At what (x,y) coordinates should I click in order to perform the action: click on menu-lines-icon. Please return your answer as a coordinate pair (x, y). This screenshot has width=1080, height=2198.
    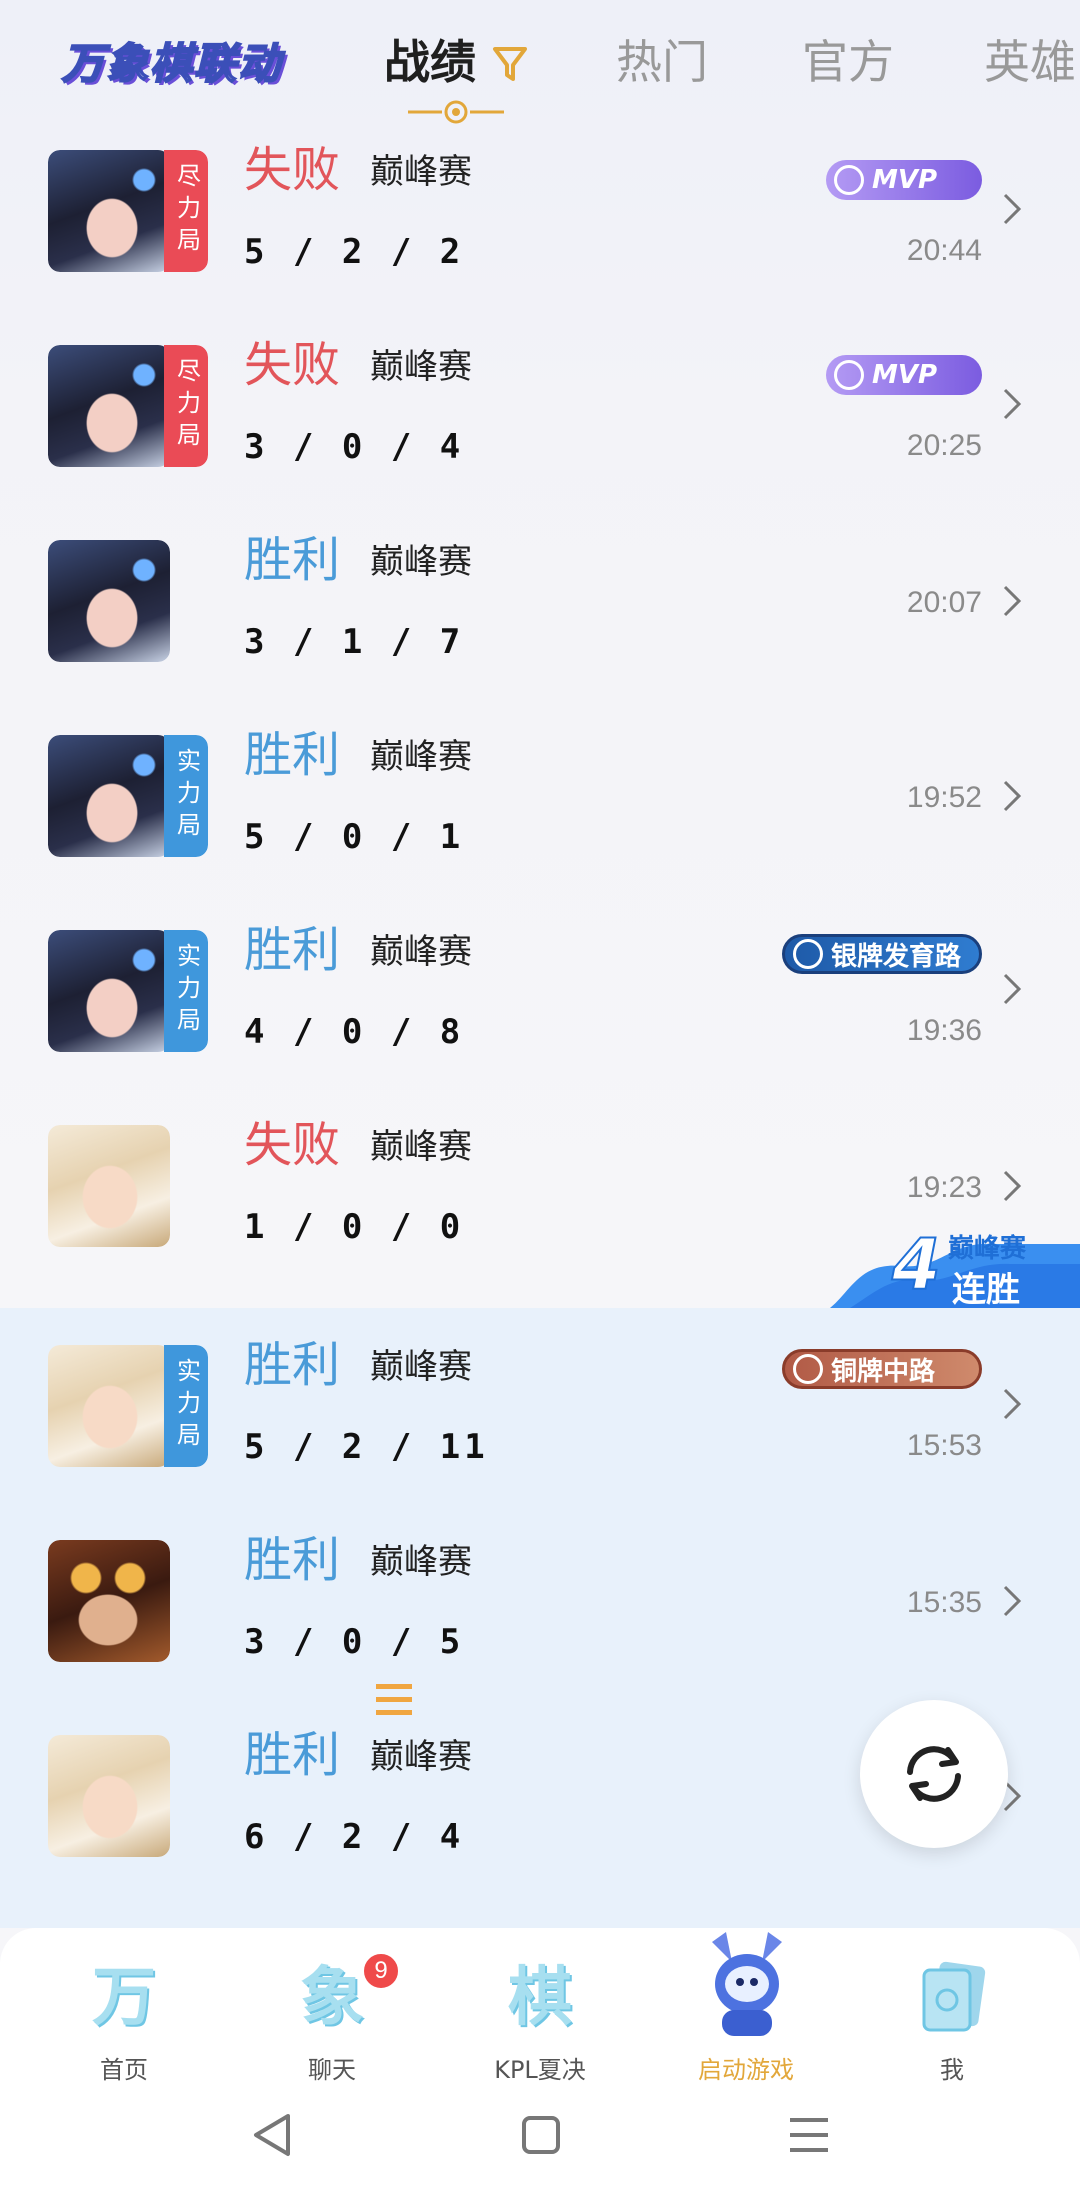
    Looking at the image, I should click on (809, 2135).